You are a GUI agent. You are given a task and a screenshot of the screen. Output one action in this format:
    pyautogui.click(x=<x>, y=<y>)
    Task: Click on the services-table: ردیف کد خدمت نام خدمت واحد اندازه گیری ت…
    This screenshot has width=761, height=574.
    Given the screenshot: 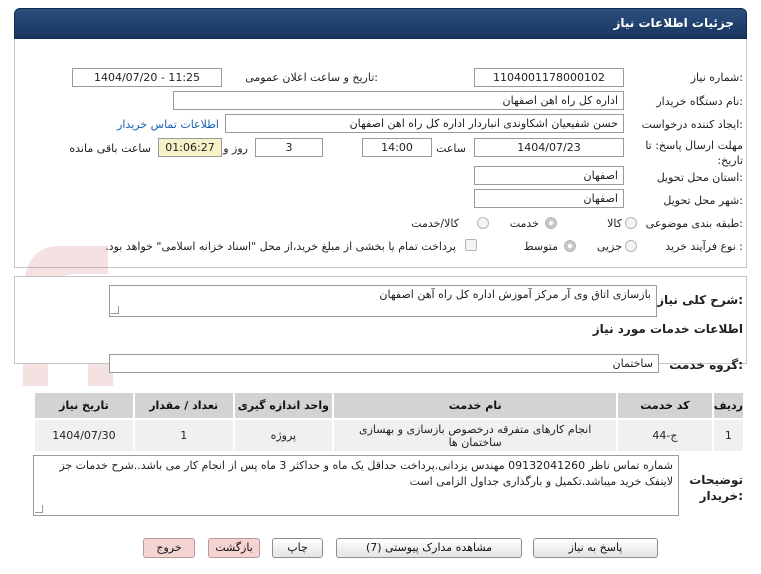 What is the action you would take?
    pyautogui.click(x=389, y=422)
    